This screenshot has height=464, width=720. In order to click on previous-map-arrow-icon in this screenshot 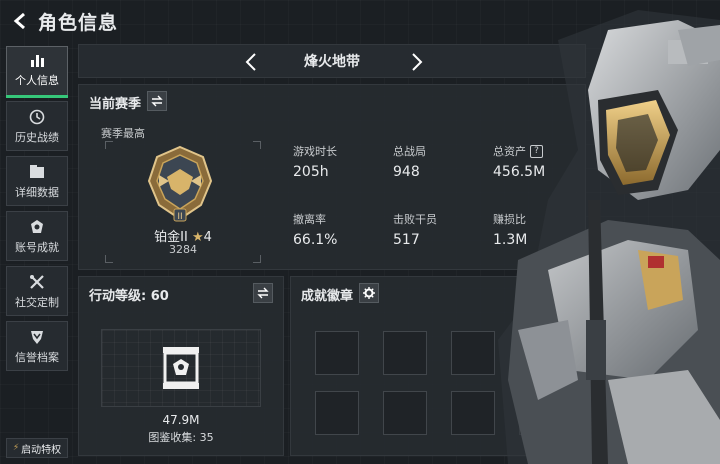, I will do `click(251, 62)`.